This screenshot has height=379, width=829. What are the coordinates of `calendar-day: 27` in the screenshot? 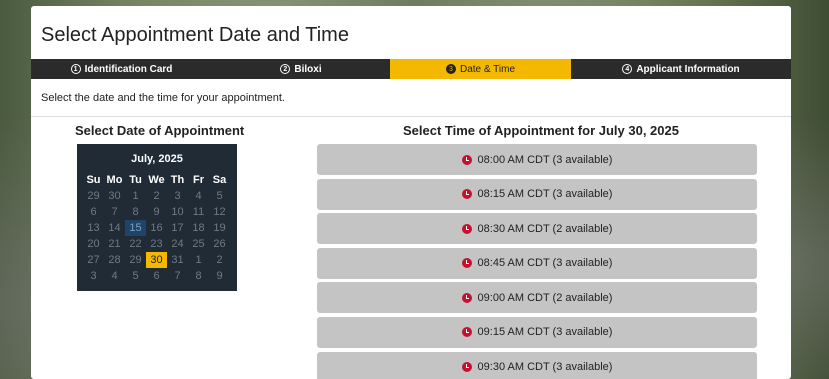 It's located at (93, 260).